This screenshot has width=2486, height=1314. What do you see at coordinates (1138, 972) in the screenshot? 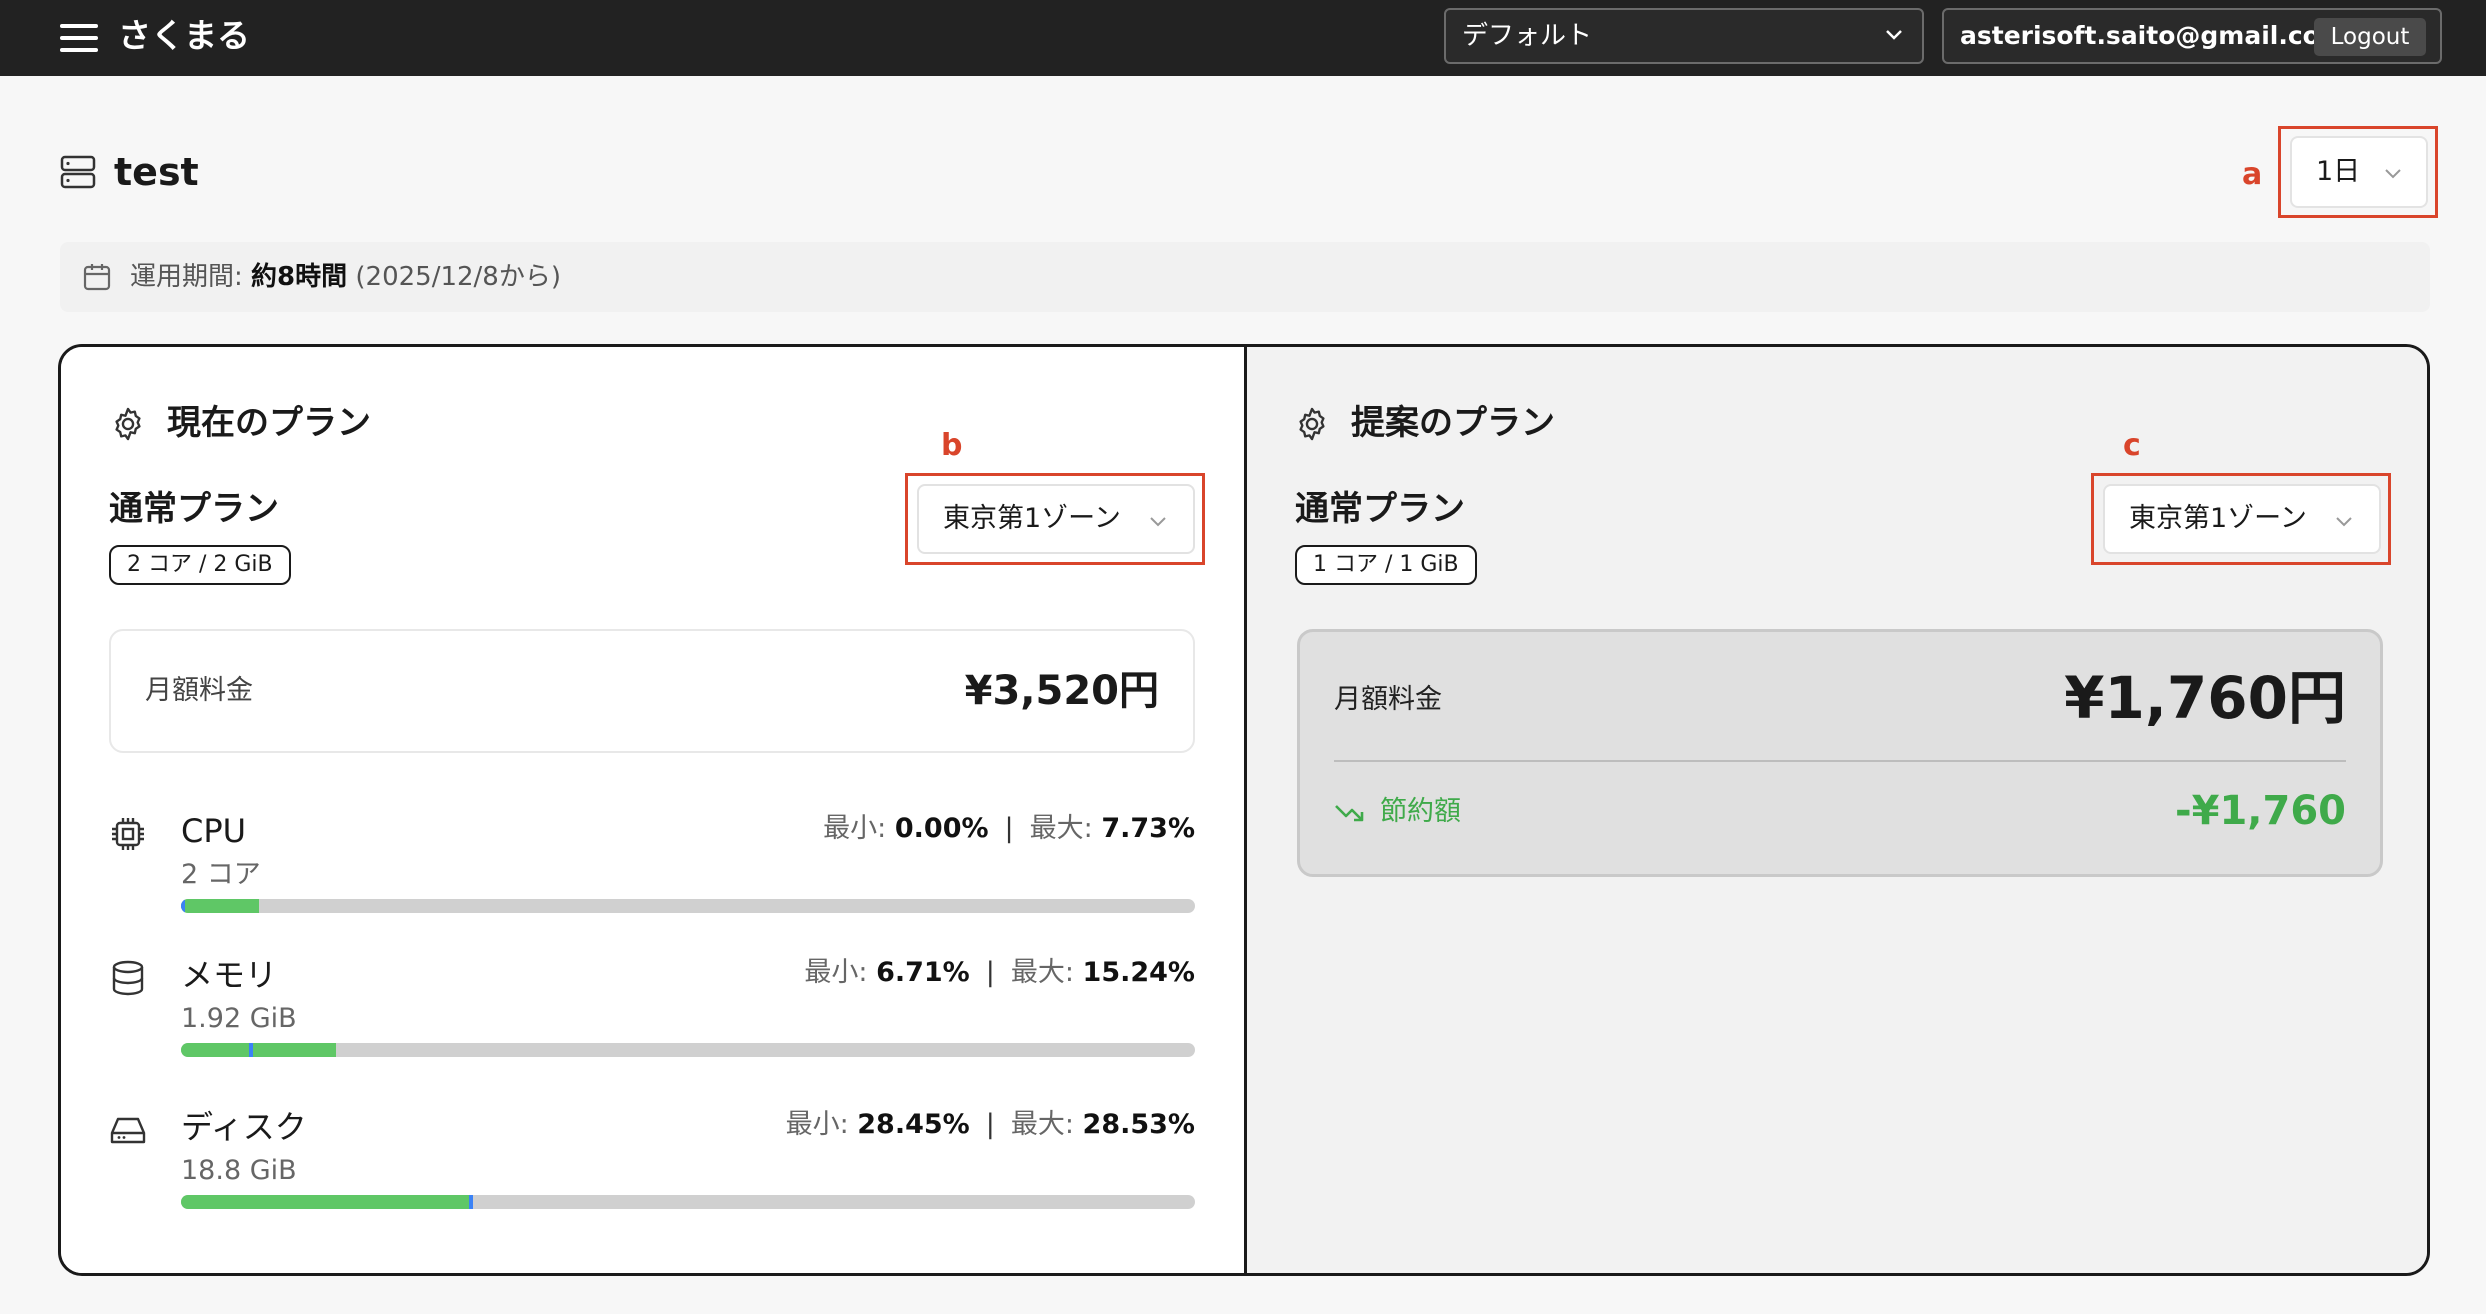
I see `max-value: 15.24%` at bounding box center [1138, 972].